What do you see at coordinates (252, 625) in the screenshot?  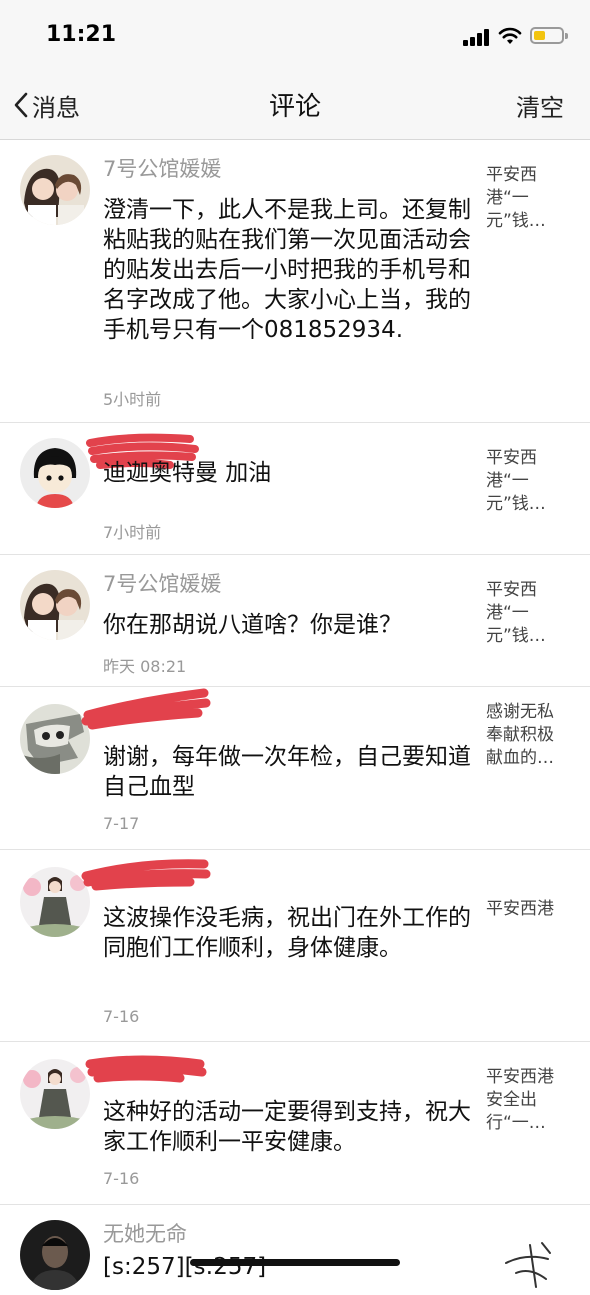 I see `comment-text: 你在那胡说八道啥？你是谁？` at bounding box center [252, 625].